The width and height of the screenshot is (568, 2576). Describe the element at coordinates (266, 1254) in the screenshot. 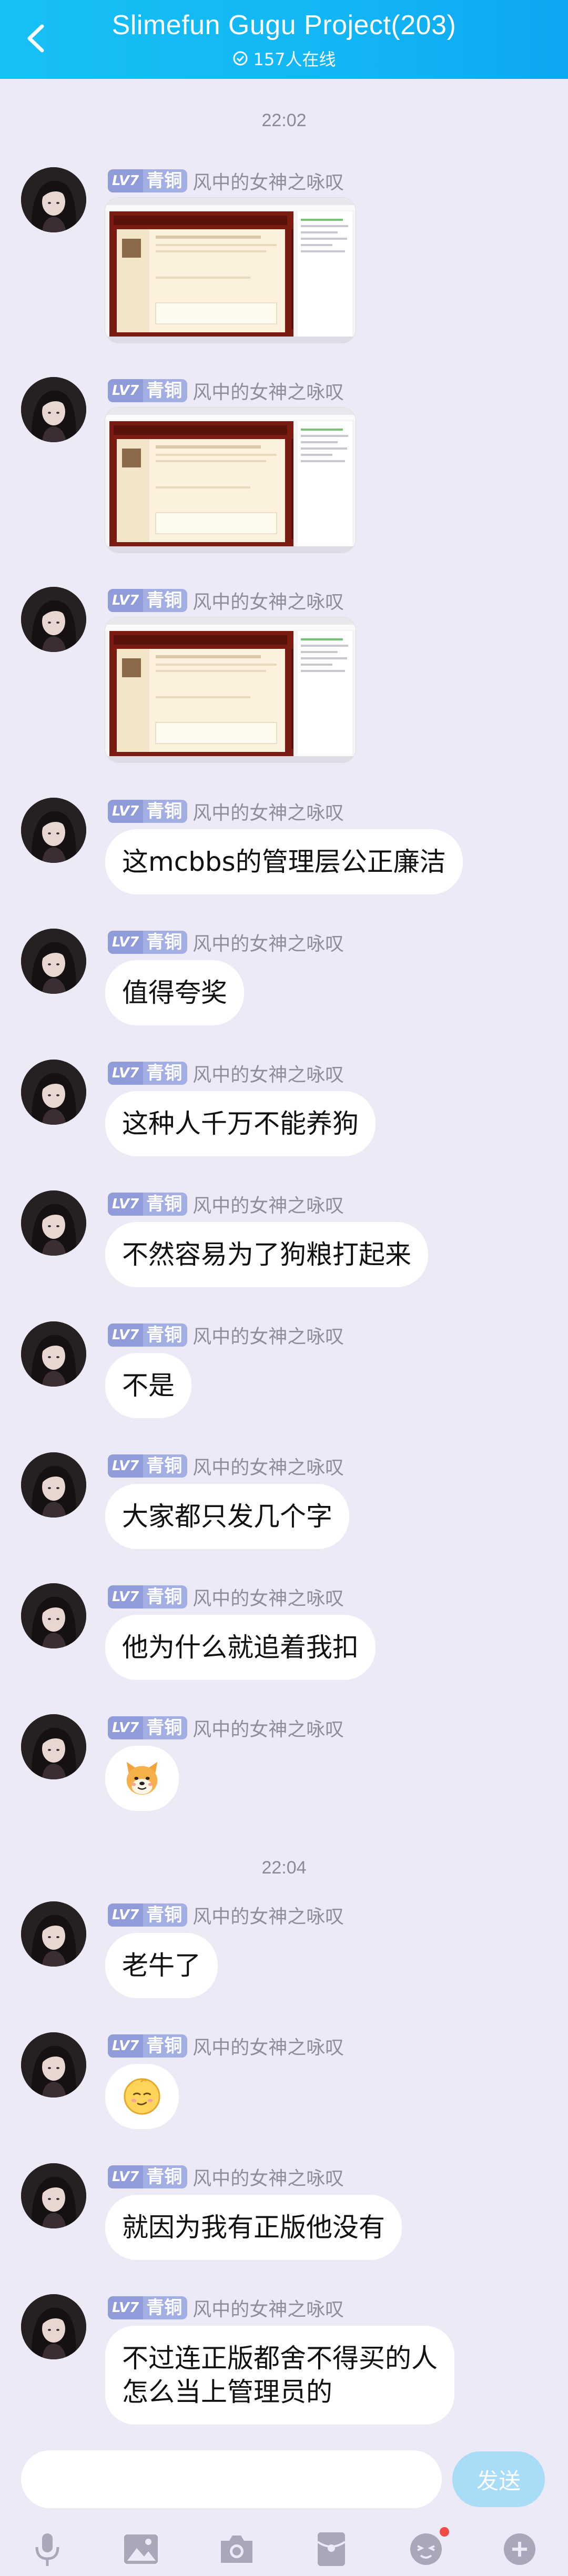

I see `text-bubble: 不然容易为了狗粮打起来` at that location.